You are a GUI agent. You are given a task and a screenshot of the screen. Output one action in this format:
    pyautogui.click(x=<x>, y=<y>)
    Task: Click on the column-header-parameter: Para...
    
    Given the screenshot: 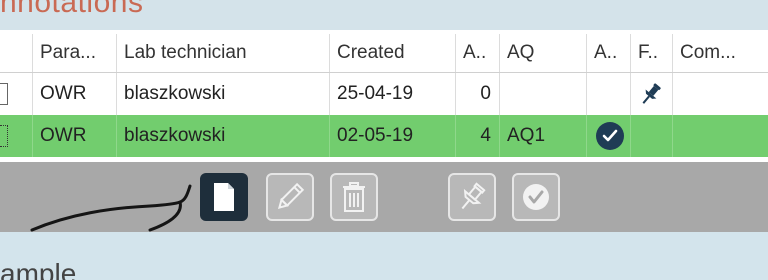 What is the action you would take?
    pyautogui.click(x=74, y=53)
    